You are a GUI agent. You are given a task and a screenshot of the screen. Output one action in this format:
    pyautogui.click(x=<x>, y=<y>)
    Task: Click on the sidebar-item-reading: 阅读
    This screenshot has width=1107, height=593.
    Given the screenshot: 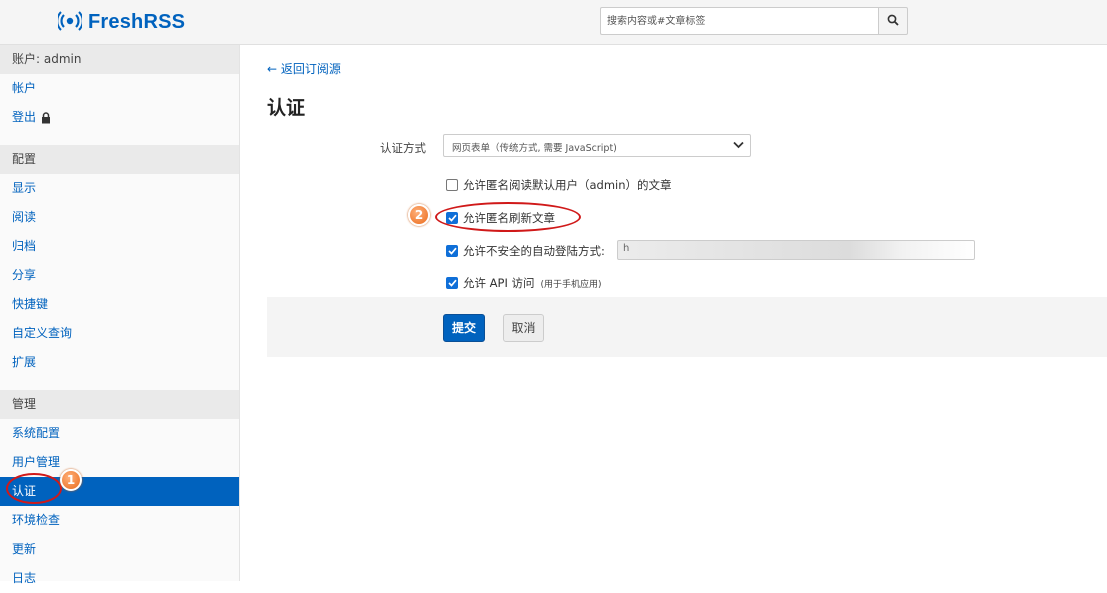 What is the action you would take?
    pyautogui.click(x=119, y=217)
    